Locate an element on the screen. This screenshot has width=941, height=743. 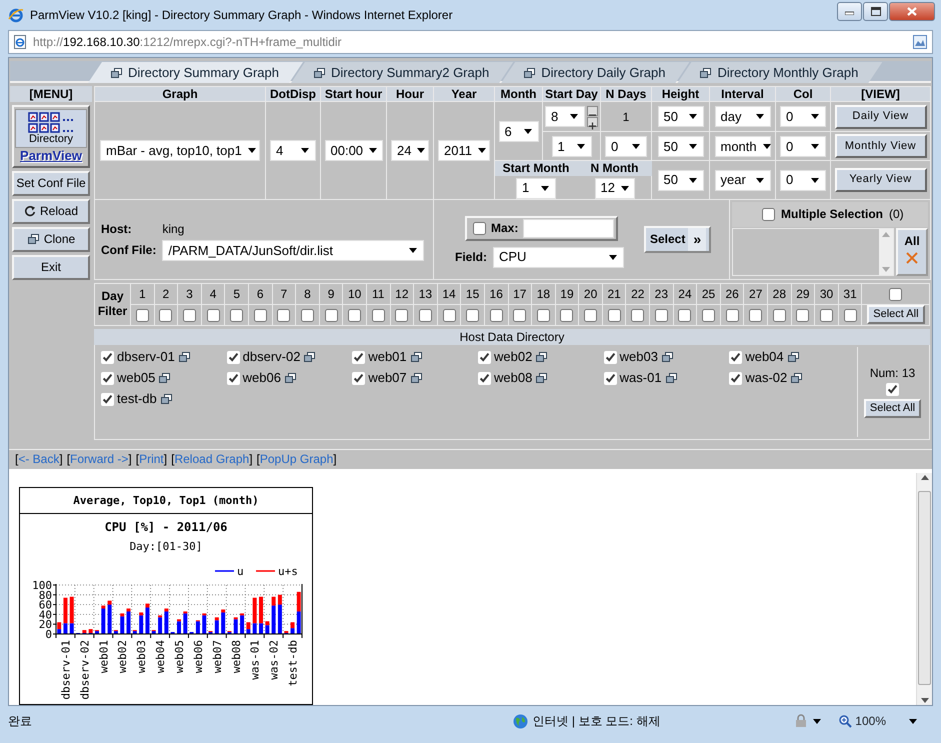
axis-category-label: web03 is located at coordinates (141, 657).